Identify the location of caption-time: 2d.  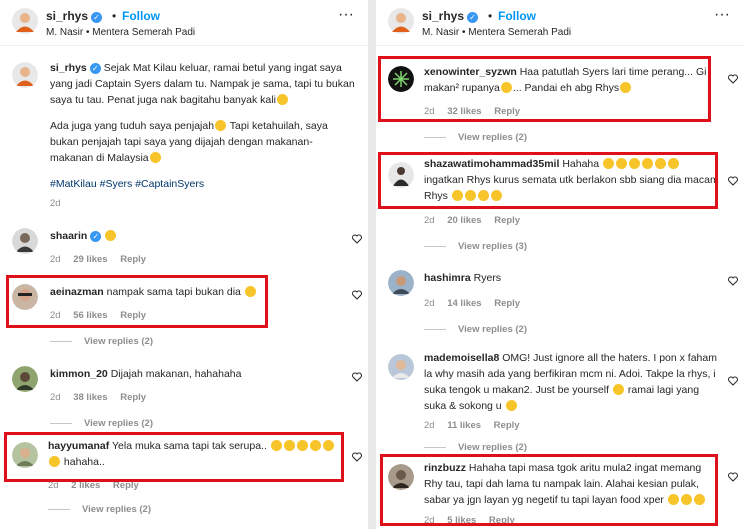
(55, 203).